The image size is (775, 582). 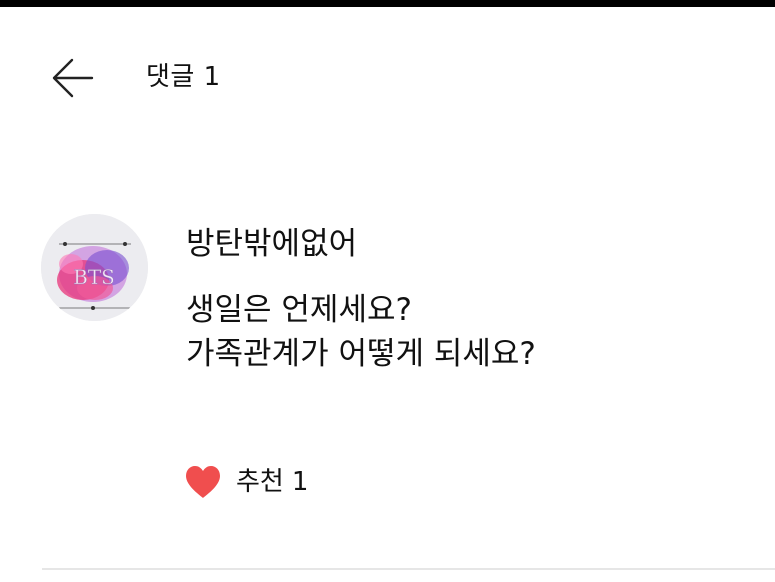 What do you see at coordinates (183, 77) in the screenshot?
I see `page-title: 댓글 1` at bounding box center [183, 77].